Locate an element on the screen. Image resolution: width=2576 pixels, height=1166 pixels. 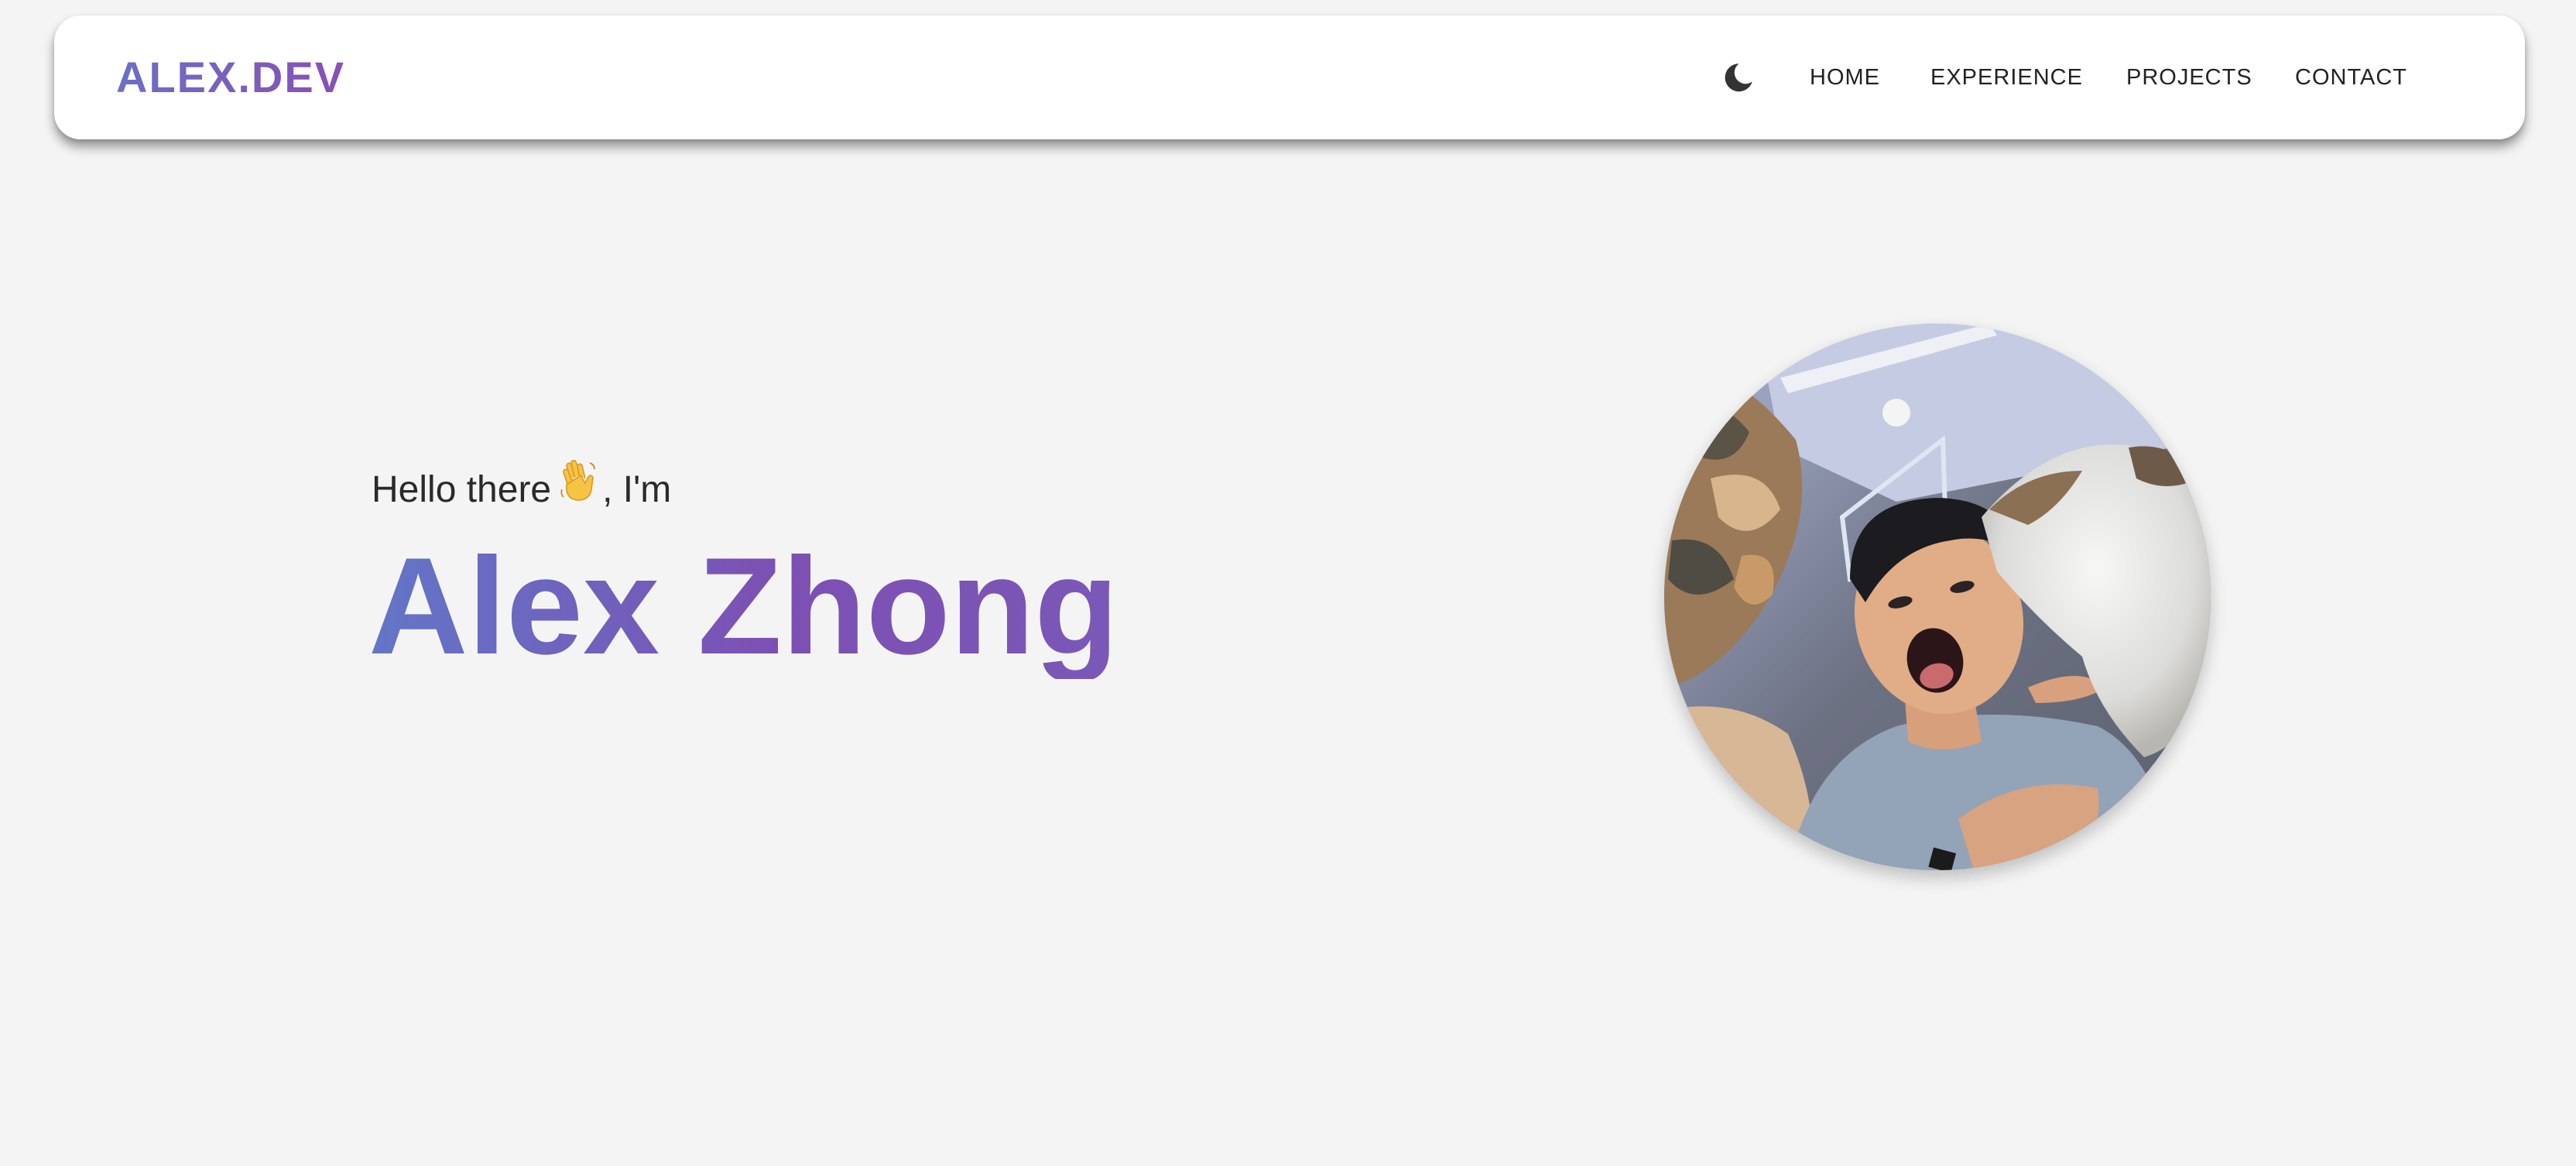
nav-link-experience: EXPERIENCE is located at coordinates (2007, 77).